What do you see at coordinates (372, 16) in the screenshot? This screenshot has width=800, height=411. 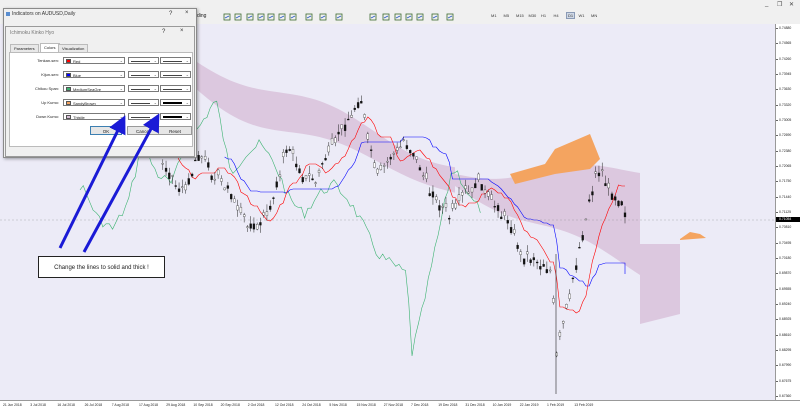 I see `line-icon` at bounding box center [372, 16].